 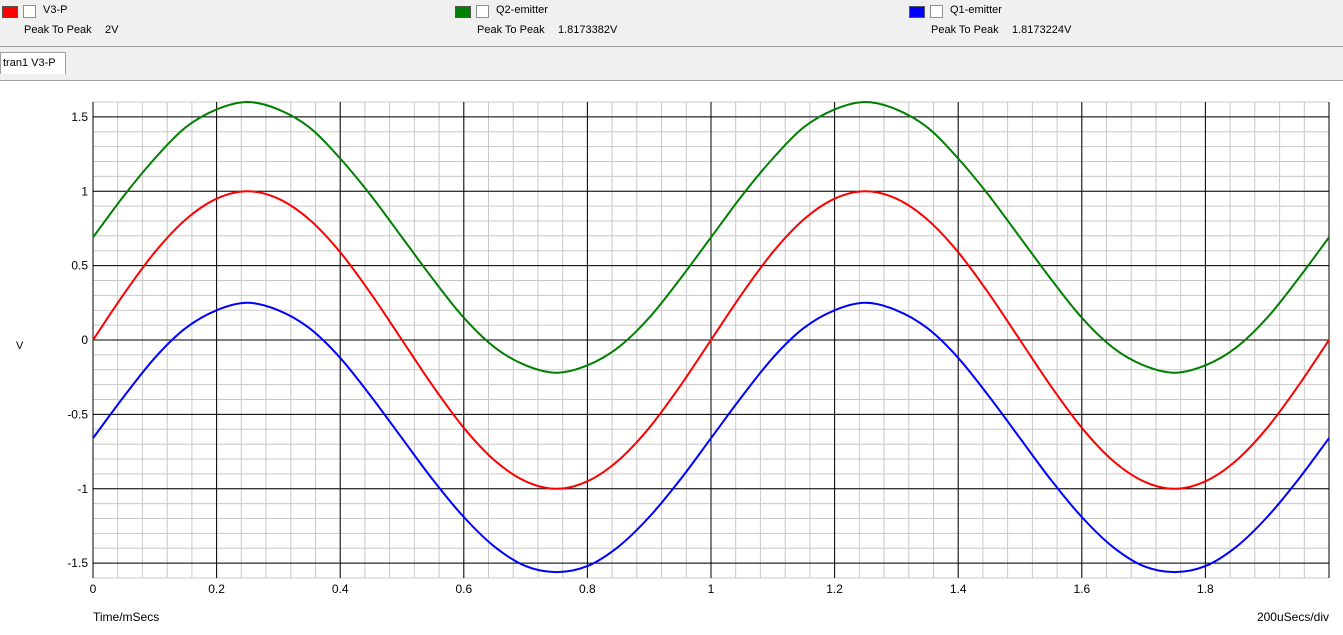 I want to click on y-axis-label: V, so click(x=20, y=346).